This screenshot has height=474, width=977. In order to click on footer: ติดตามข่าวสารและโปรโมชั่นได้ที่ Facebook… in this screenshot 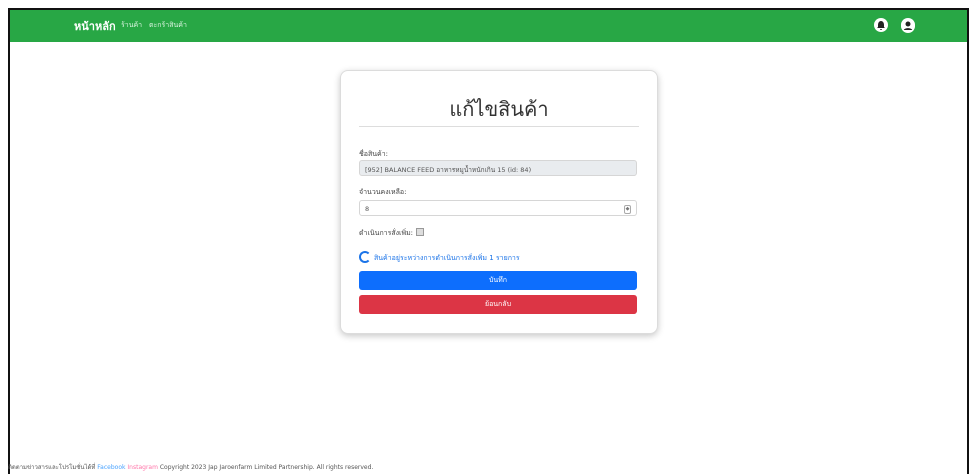, I will do `click(488, 468)`.